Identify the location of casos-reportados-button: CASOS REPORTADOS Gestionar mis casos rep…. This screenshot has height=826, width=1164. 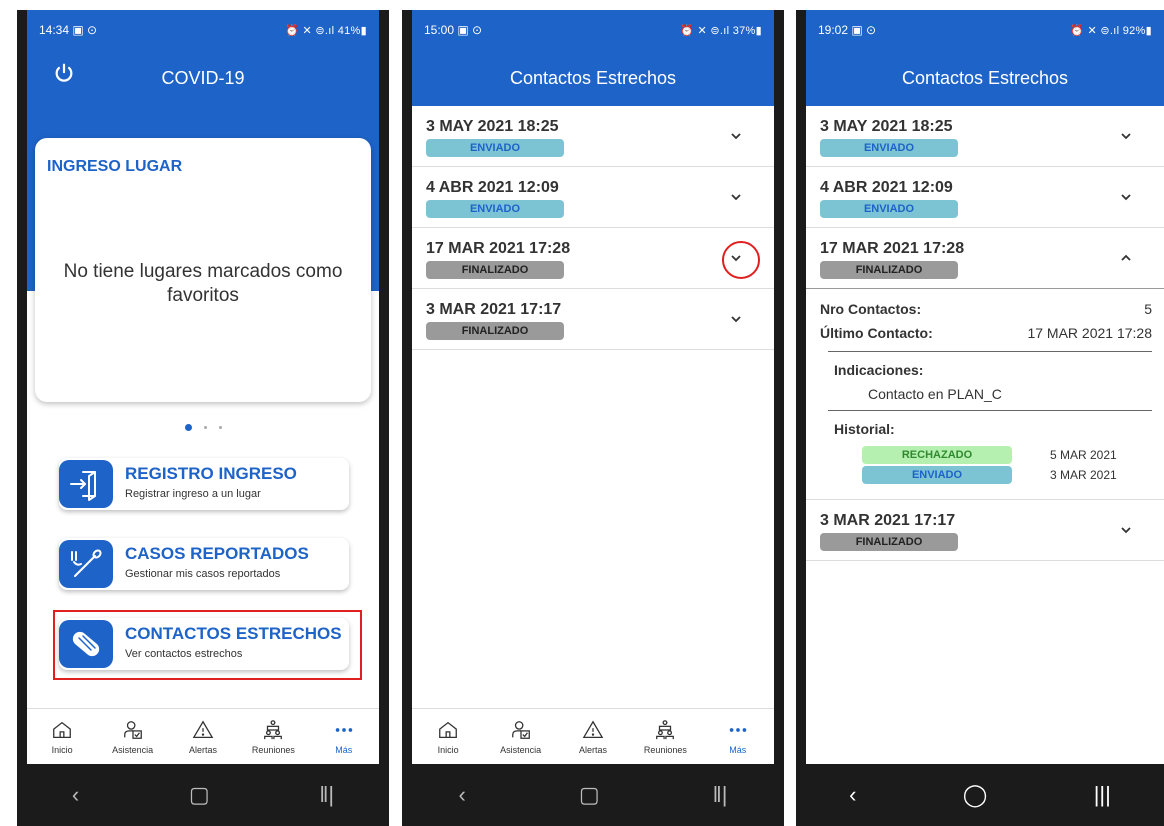
(204, 564).